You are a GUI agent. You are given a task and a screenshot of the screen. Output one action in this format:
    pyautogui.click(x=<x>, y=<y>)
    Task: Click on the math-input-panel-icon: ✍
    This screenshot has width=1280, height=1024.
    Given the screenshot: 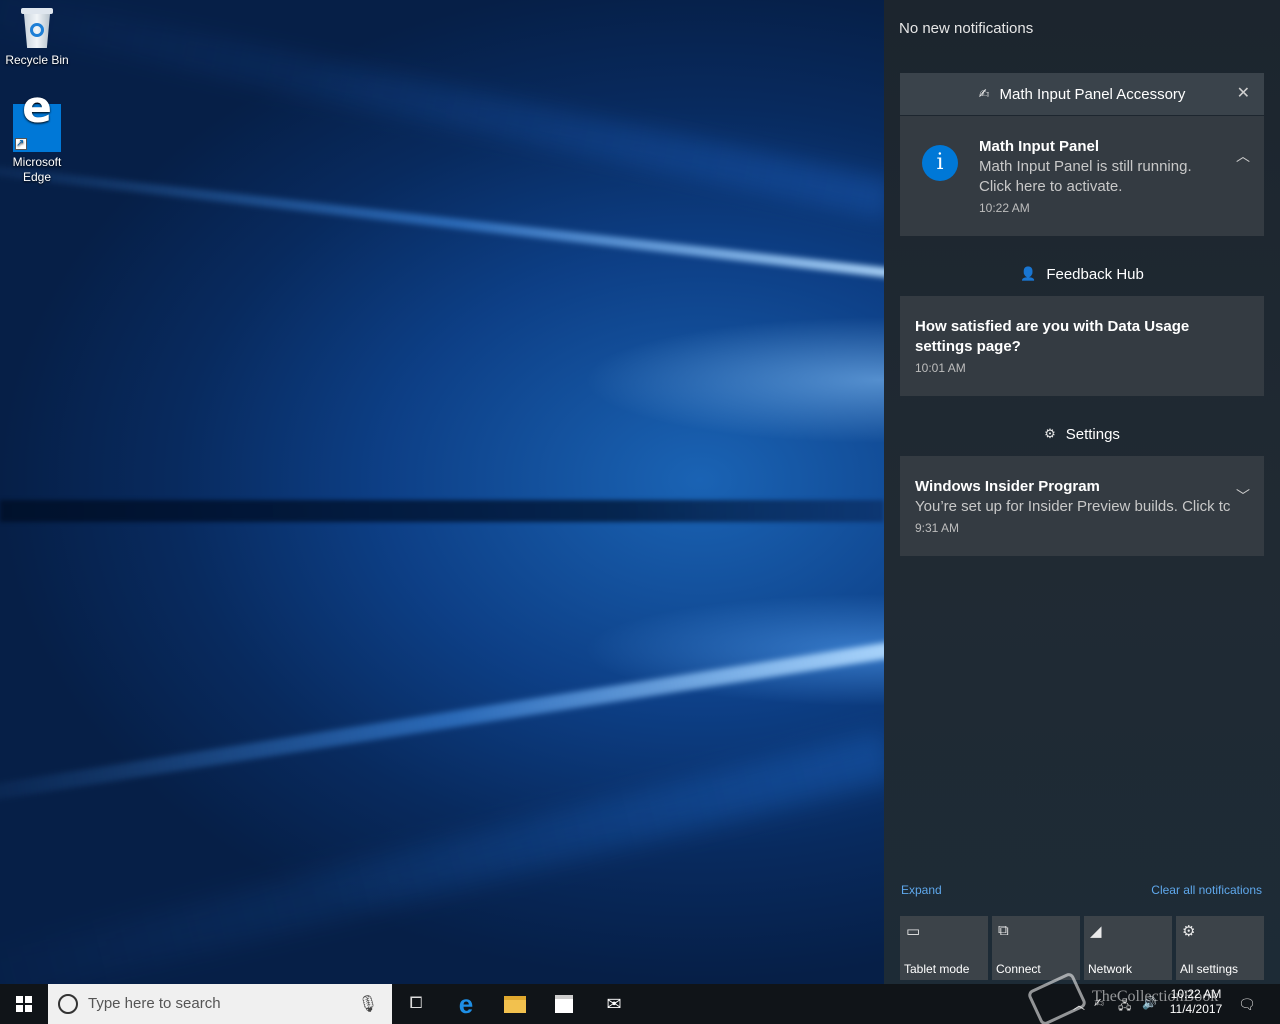 What is the action you would take?
    pyautogui.click(x=984, y=93)
    